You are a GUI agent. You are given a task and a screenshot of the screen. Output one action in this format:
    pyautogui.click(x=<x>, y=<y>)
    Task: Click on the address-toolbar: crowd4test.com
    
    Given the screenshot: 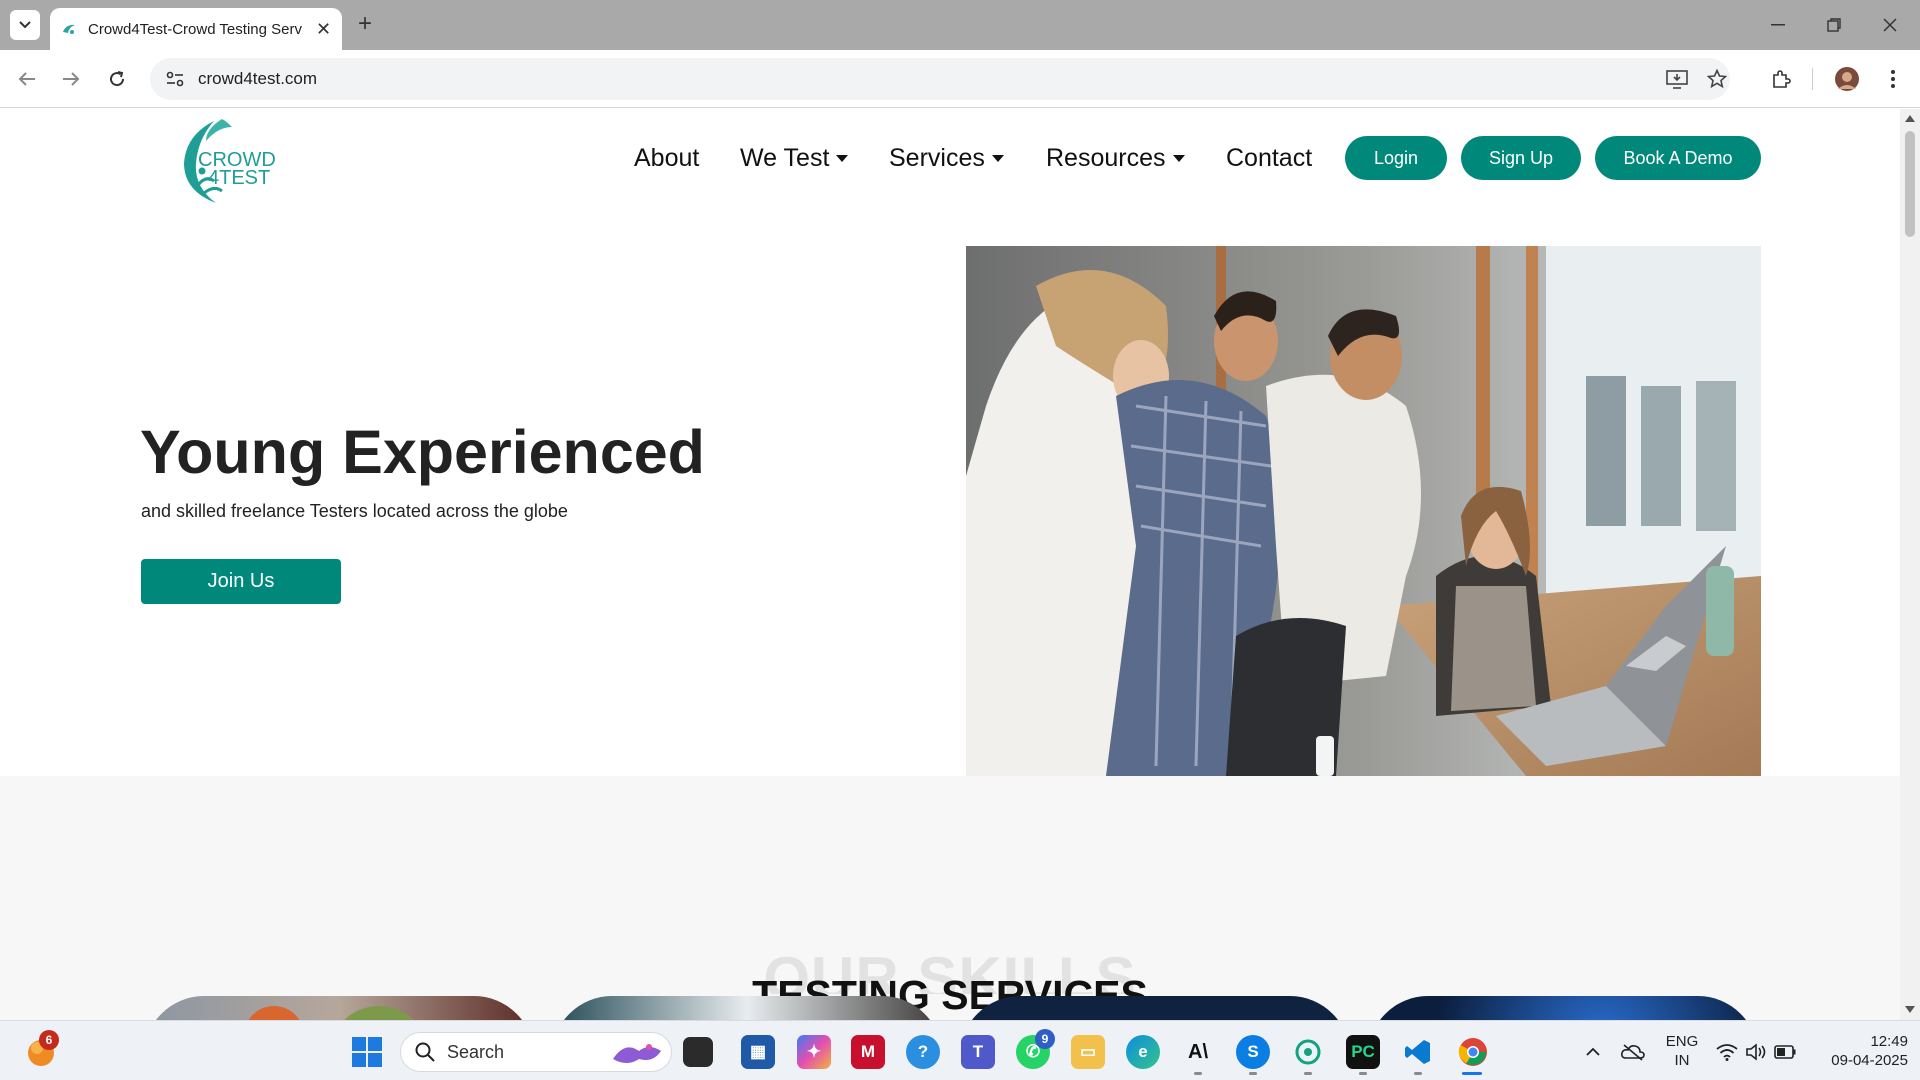 What is the action you would take?
    pyautogui.click(x=960, y=79)
    